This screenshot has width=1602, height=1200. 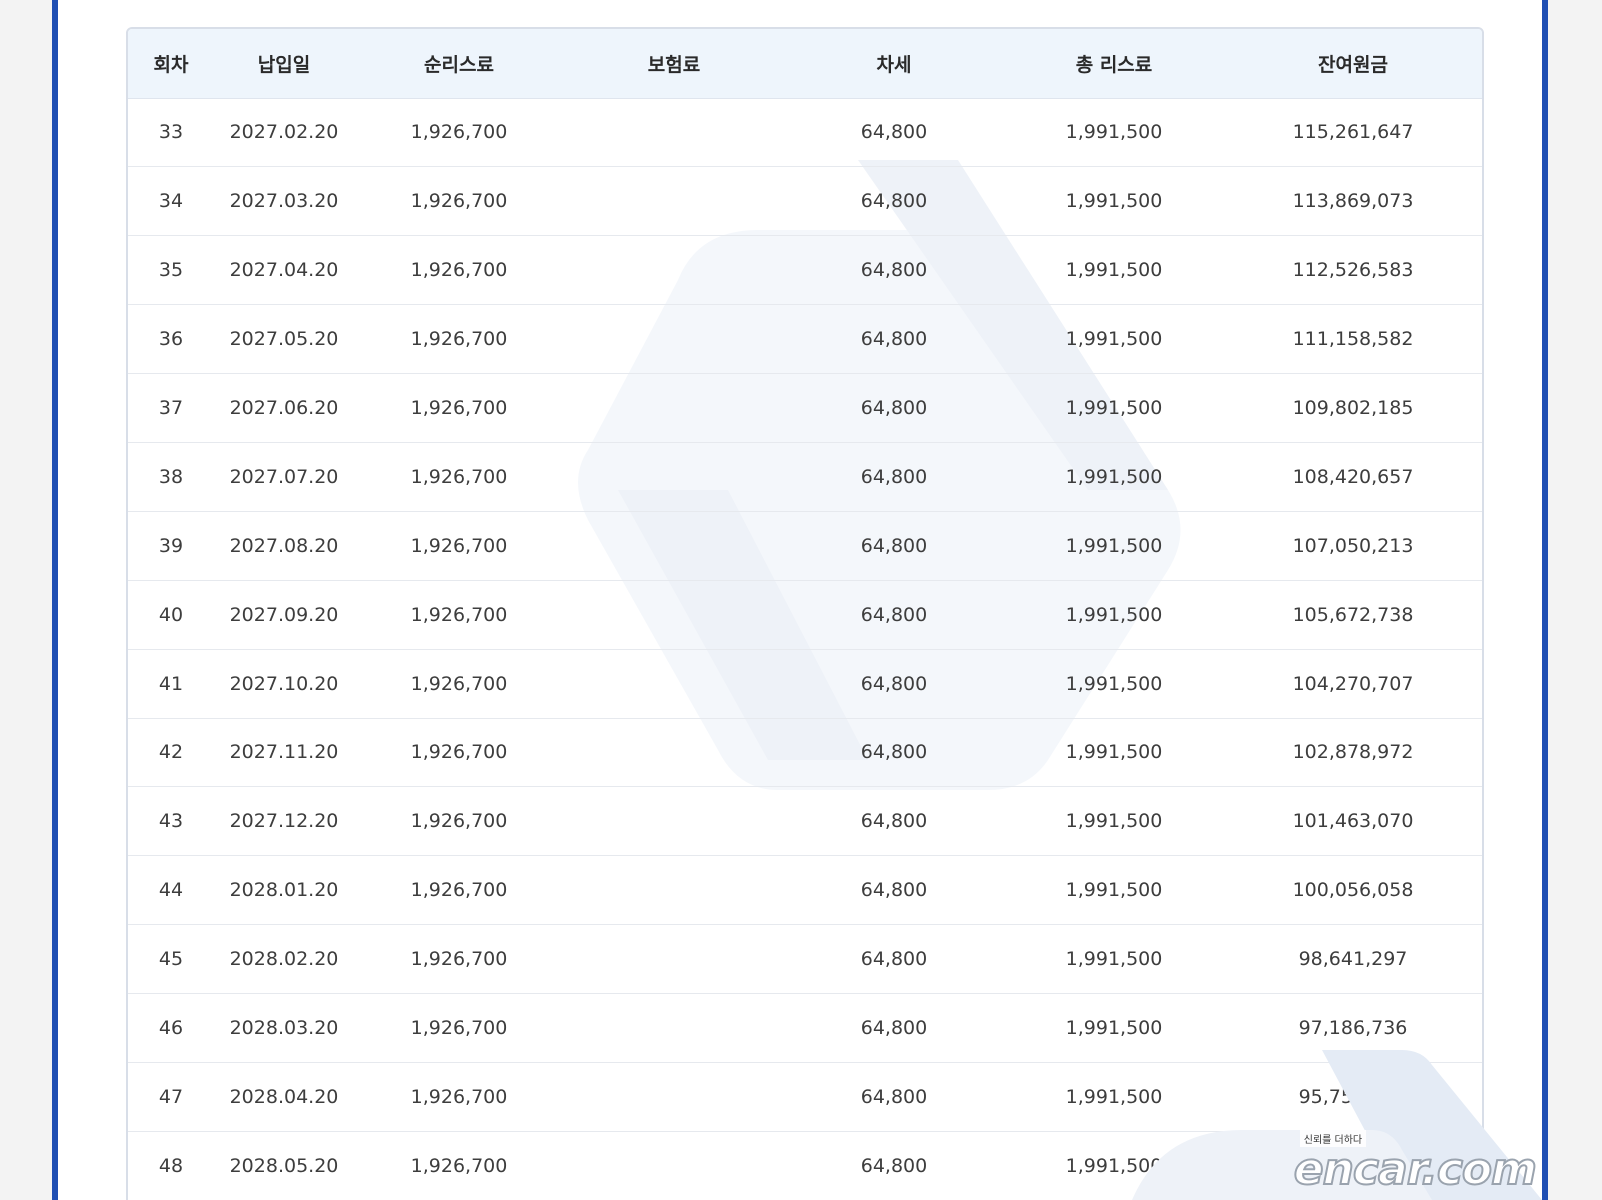 I want to click on cell-installment: 45, so click(x=171, y=959).